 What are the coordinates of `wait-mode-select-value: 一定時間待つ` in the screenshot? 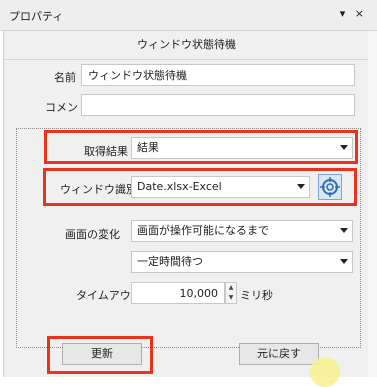 It's located at (170, 261).